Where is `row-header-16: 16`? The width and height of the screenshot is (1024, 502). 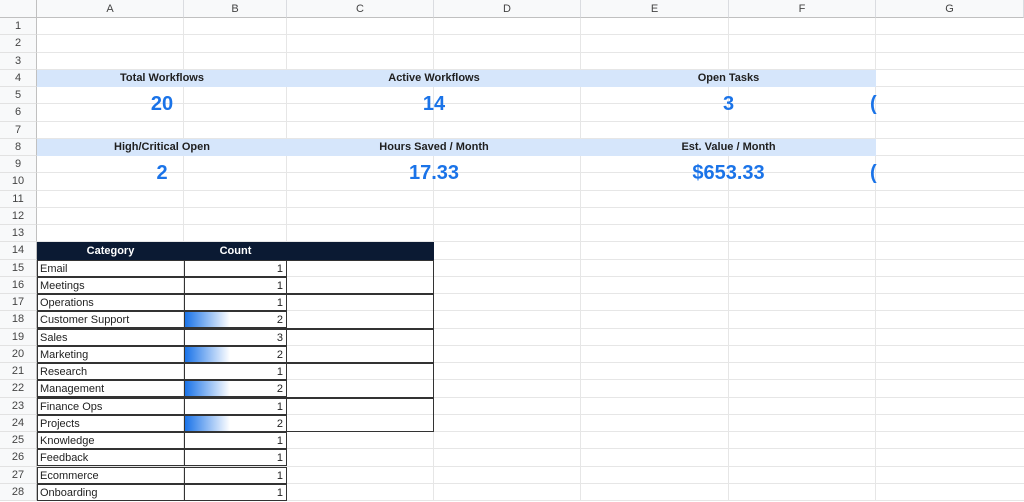 row-header-16: 16 is located at coordinates (18, 285).